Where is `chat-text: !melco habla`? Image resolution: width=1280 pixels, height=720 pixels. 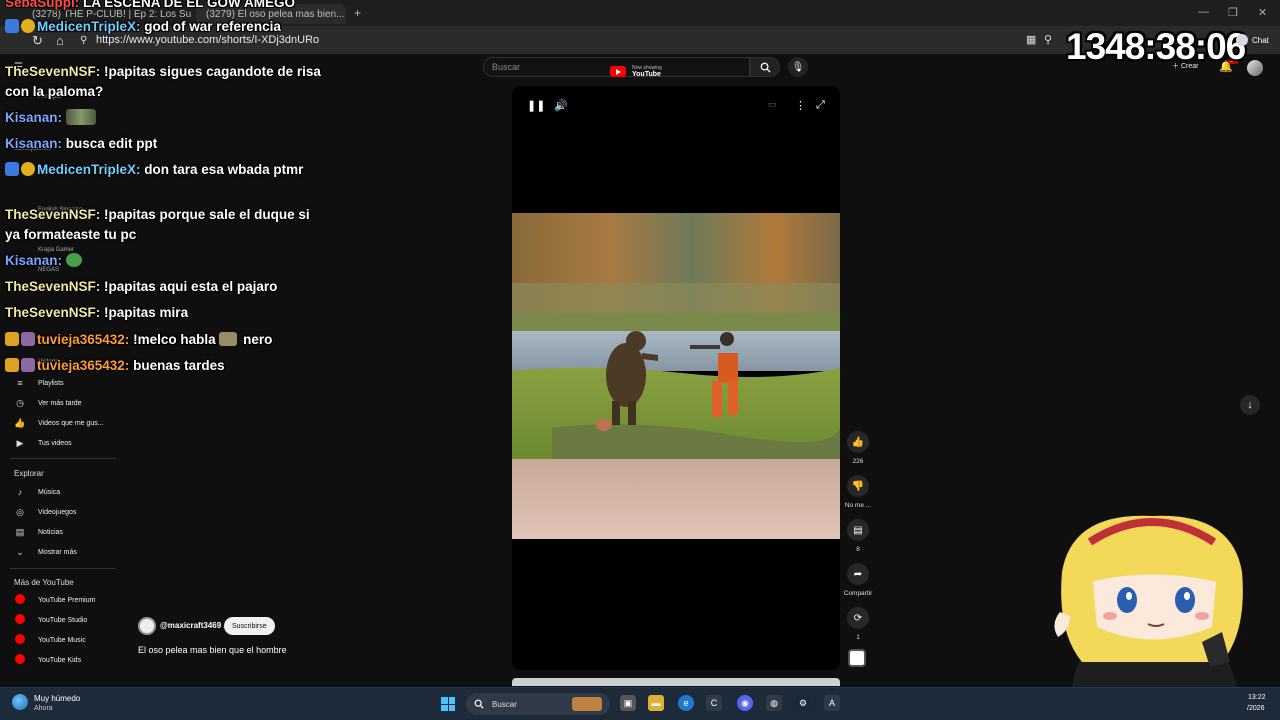 chat-text: !melco habla is located at coordinates (174, 339).